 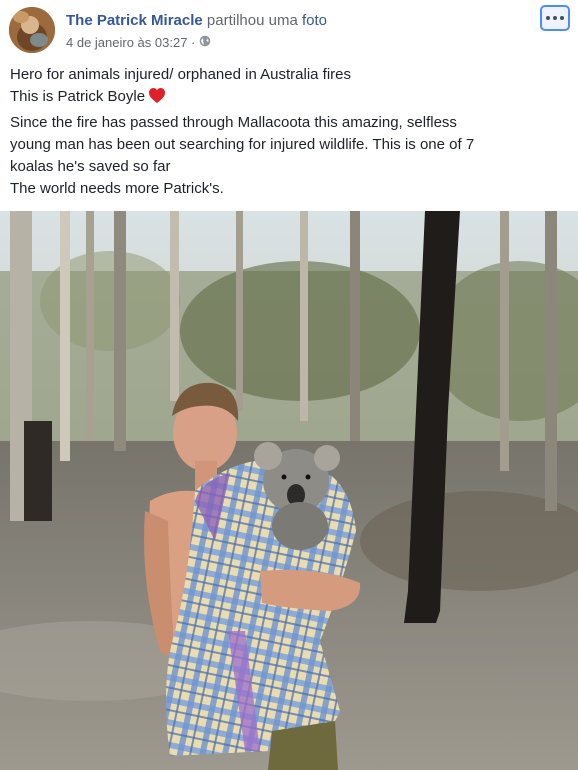 What do you see at coordinates (314, 20) in the screenshot?
I see `photo-link: foto` at bounding box center [314, 20].